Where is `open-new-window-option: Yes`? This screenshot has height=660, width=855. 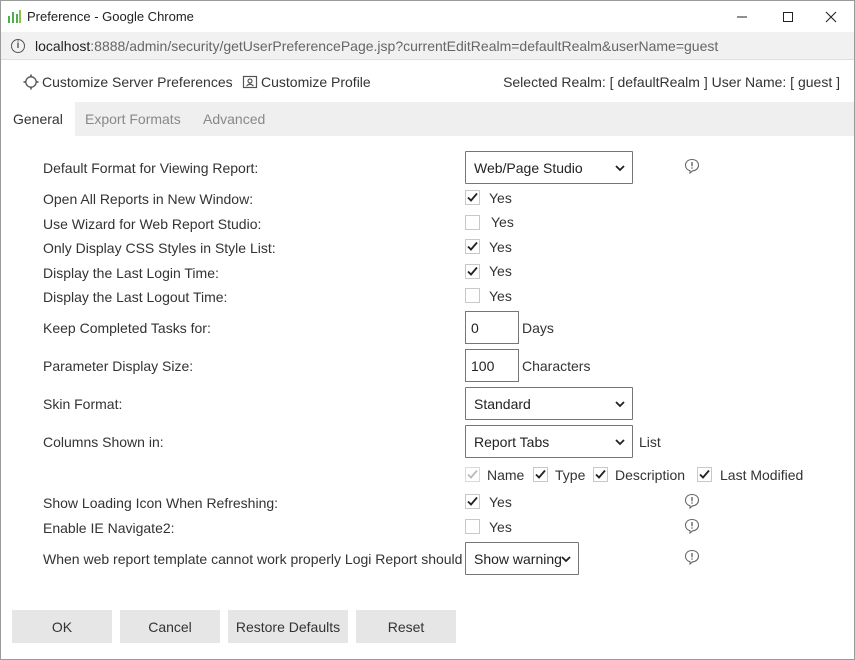 open-new-window-option: Yes is located at coordinates (500, 198).